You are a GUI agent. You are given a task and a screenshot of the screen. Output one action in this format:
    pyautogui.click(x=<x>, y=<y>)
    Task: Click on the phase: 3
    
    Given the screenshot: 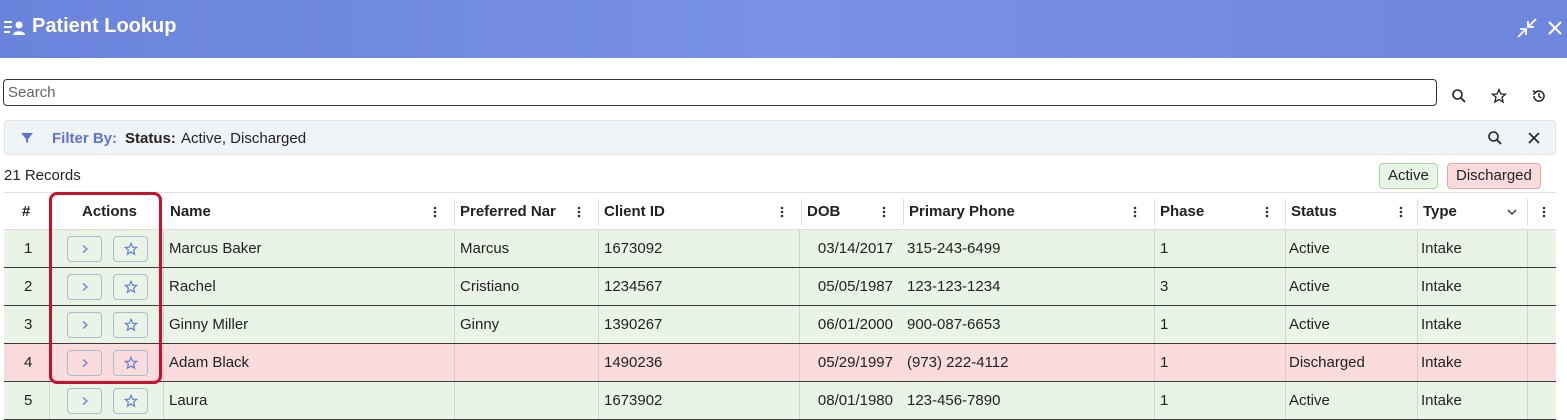 What is the action you would take?
    pyautogui.click(x=1164, y=286)
    